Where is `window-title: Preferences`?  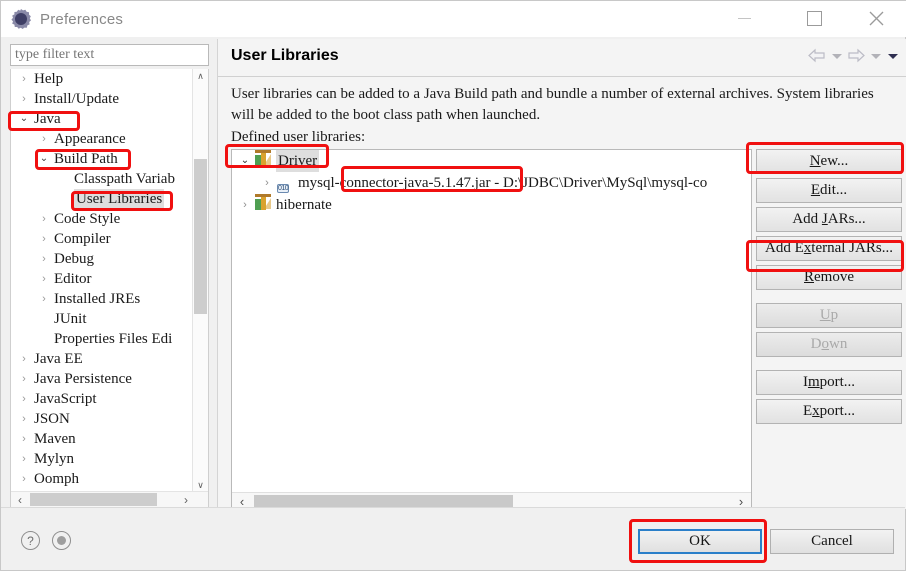
window-title: Preferences is located at coordinates (82, 19).